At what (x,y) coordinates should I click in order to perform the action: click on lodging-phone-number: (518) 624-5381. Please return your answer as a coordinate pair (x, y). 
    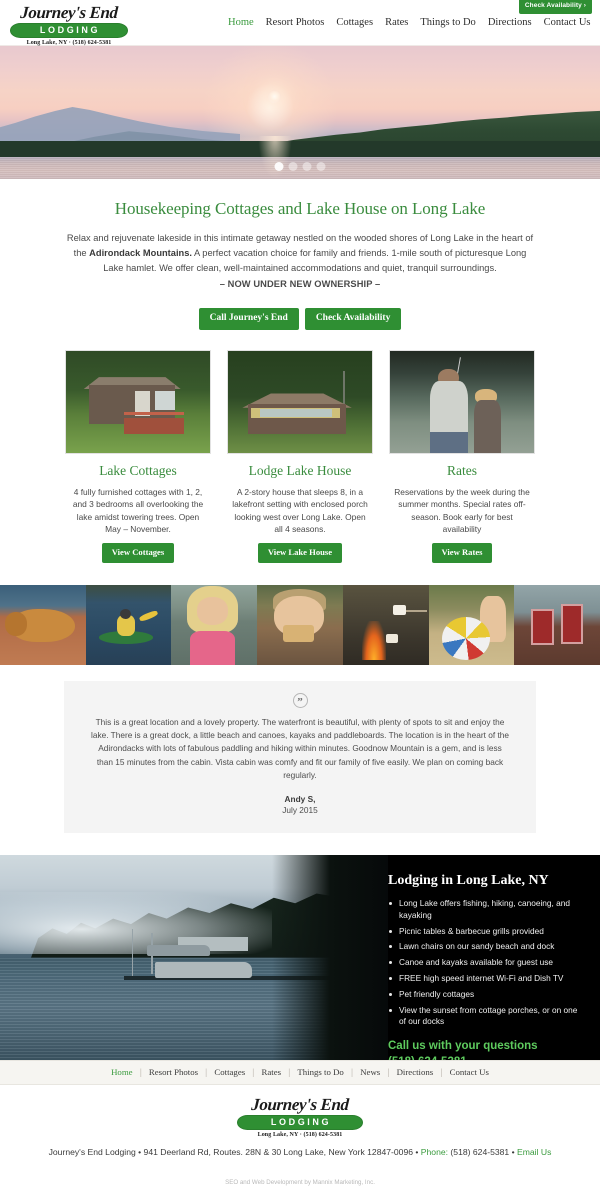
    Looking at the image, I should click on (487, 1057).